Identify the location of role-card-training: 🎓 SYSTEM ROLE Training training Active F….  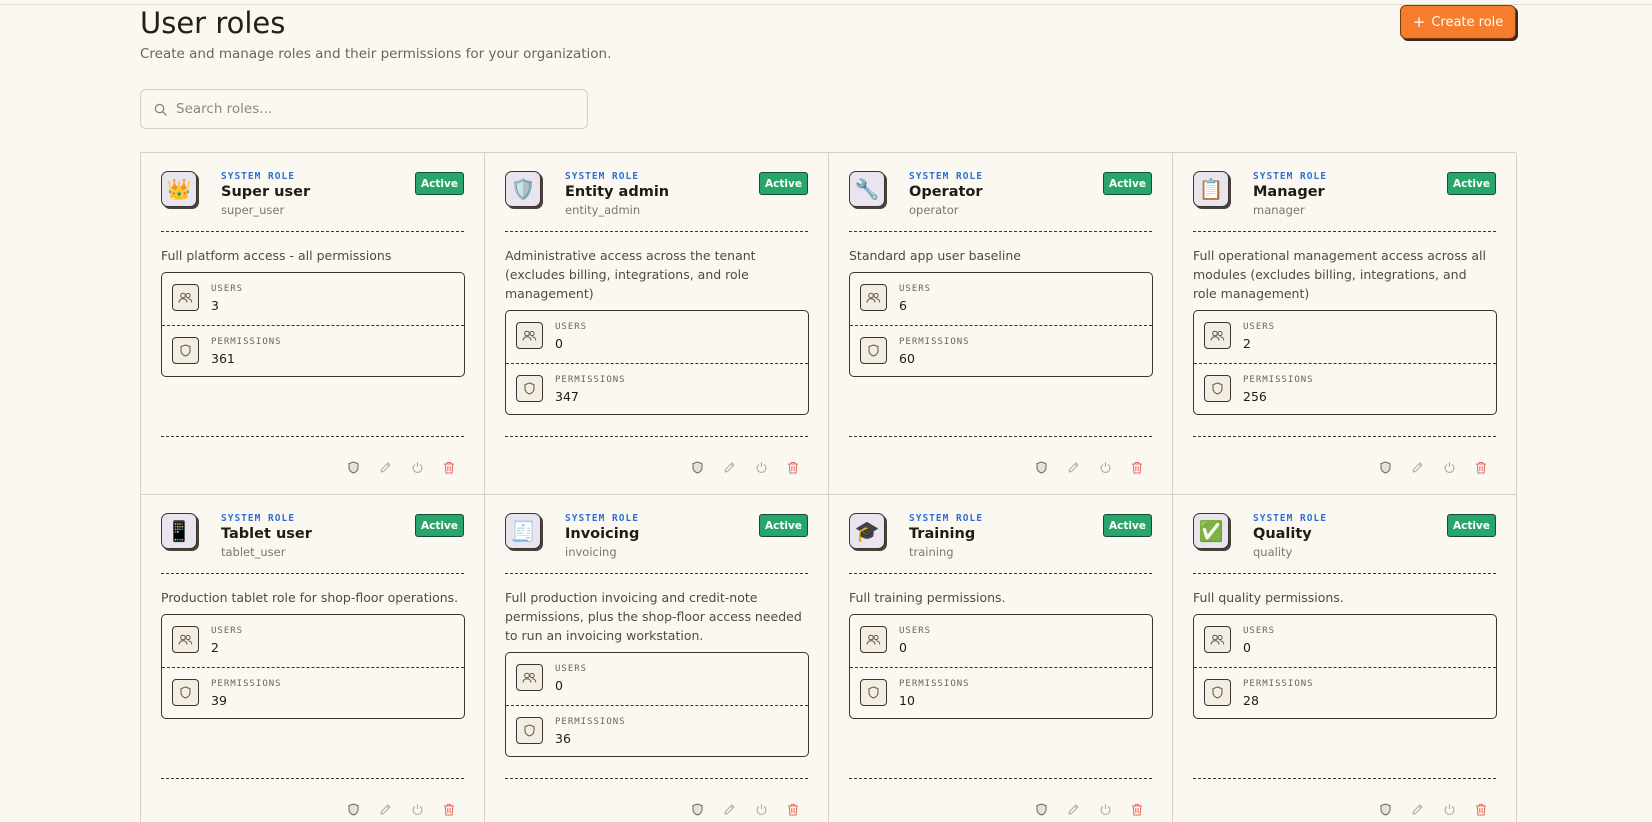
(1001, 658).